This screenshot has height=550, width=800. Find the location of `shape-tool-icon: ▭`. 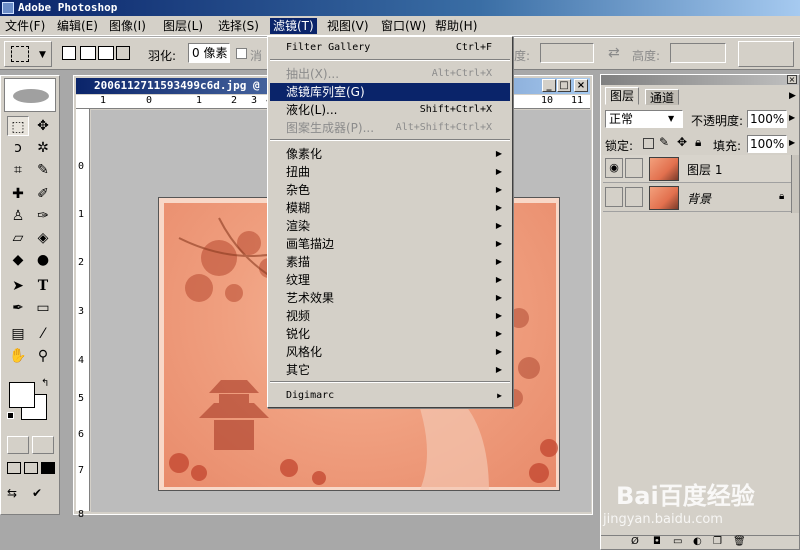

shape-tool-icon: ▭ is located at coordinates (43, 308).